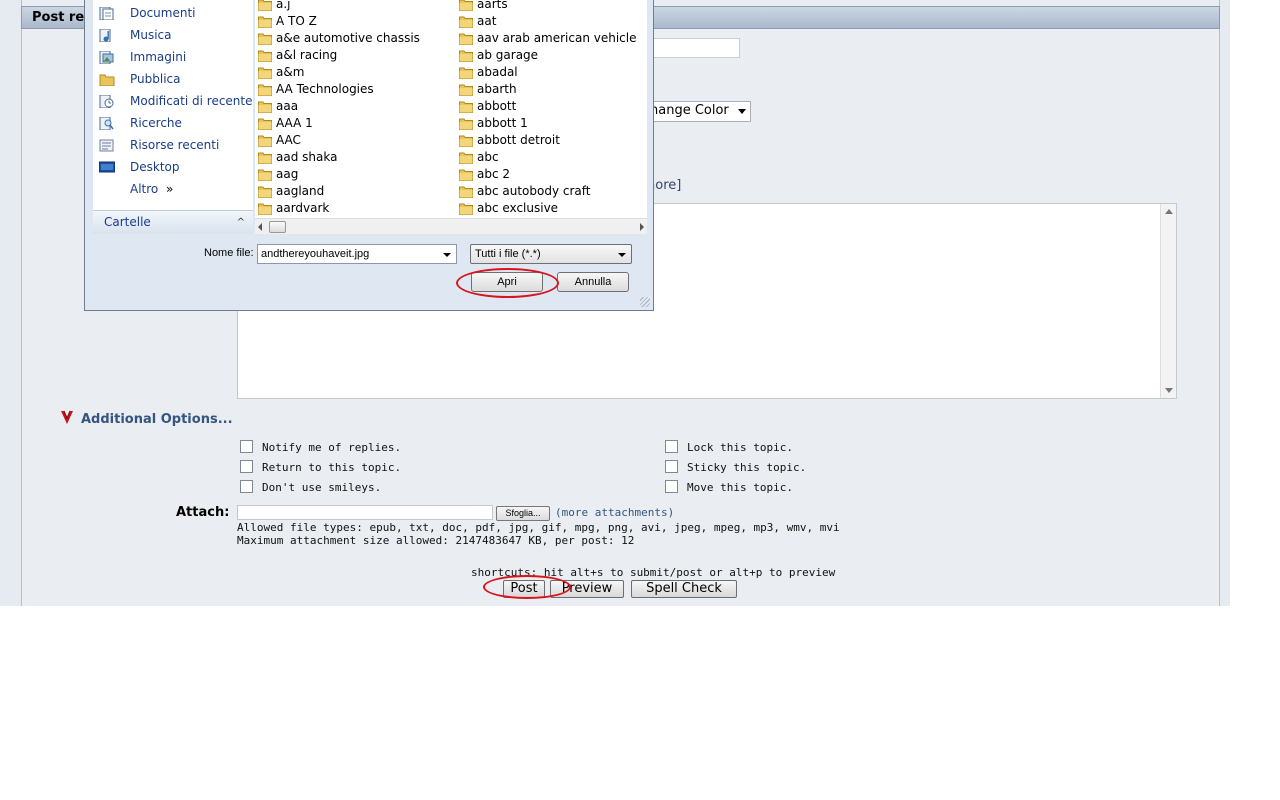 The height and width of the screenshot is (800, 1280). What do you see at coordinates (551, 254) in the screenshot?
I see `filetype-select: Tutti i file (*.*)` at bounding box center [551, 254].